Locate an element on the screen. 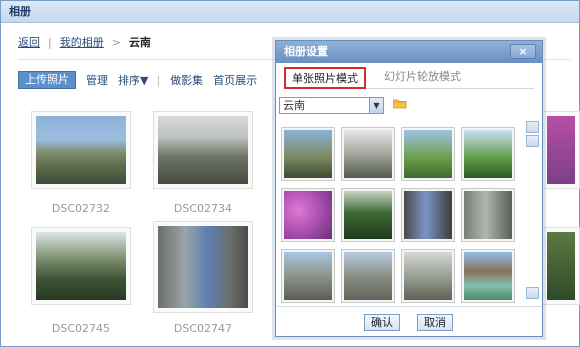  dialog-tabs: 单张照片模式 幻灯片轮放模式 is located at coordinates (409, 78).